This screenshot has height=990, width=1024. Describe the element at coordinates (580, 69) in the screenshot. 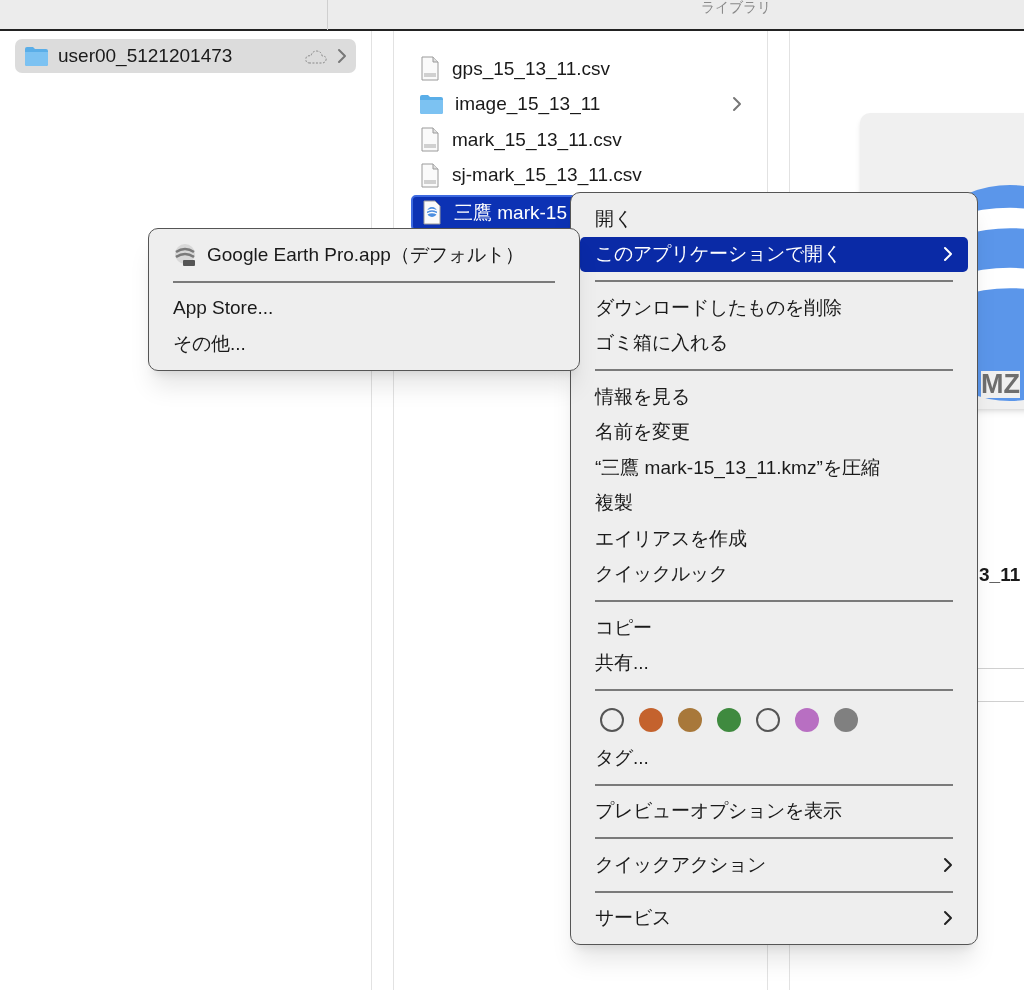

I see `file-row: gps_15_13_11.csv` at that location.